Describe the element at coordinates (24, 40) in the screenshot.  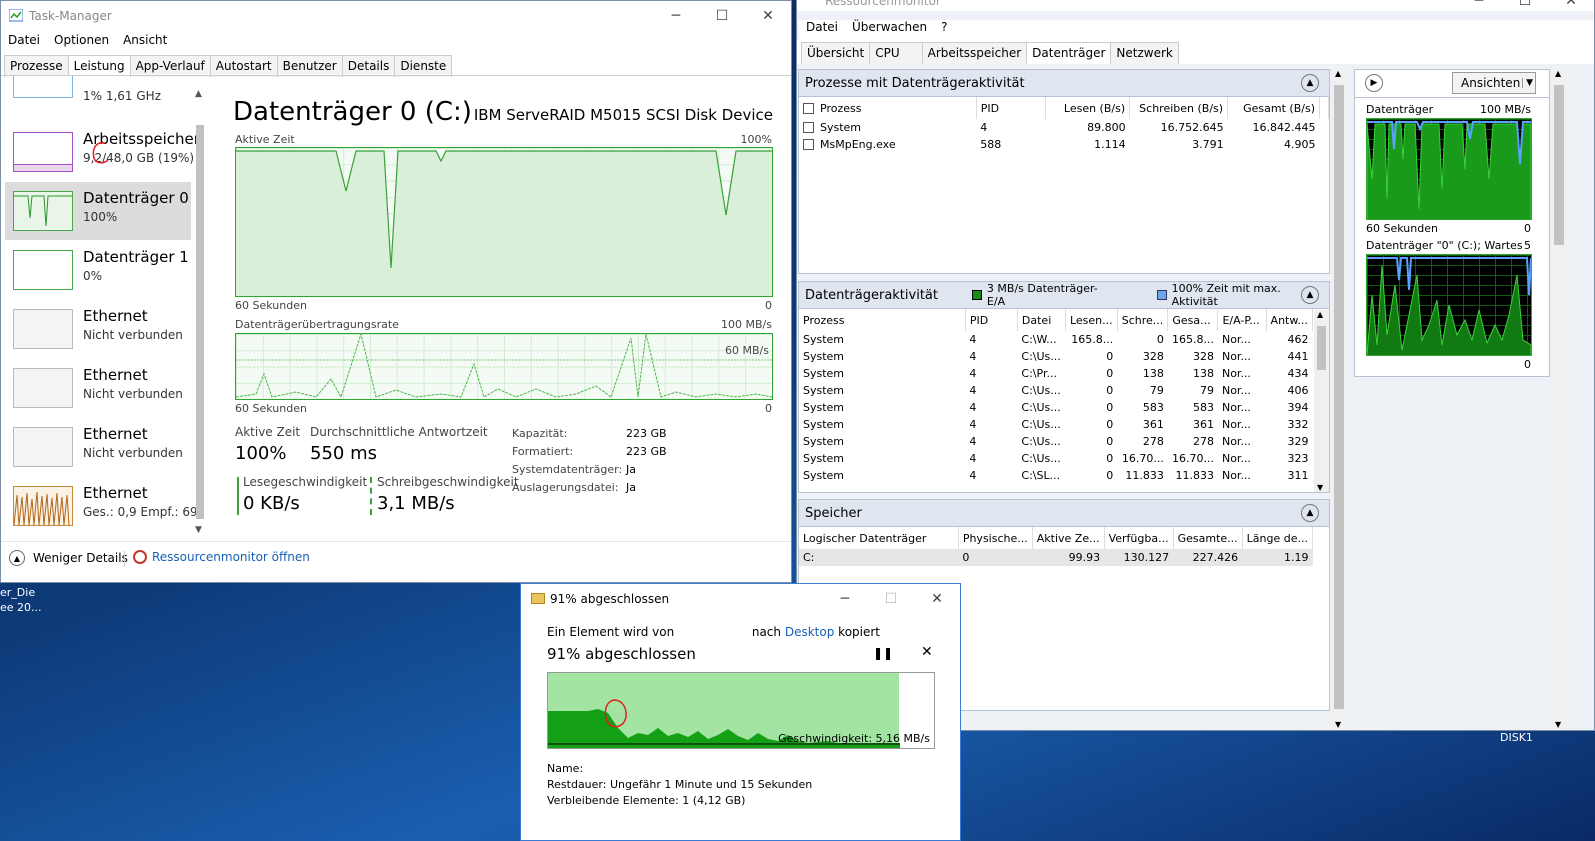
I see `menu-datei: Datei` at that location.